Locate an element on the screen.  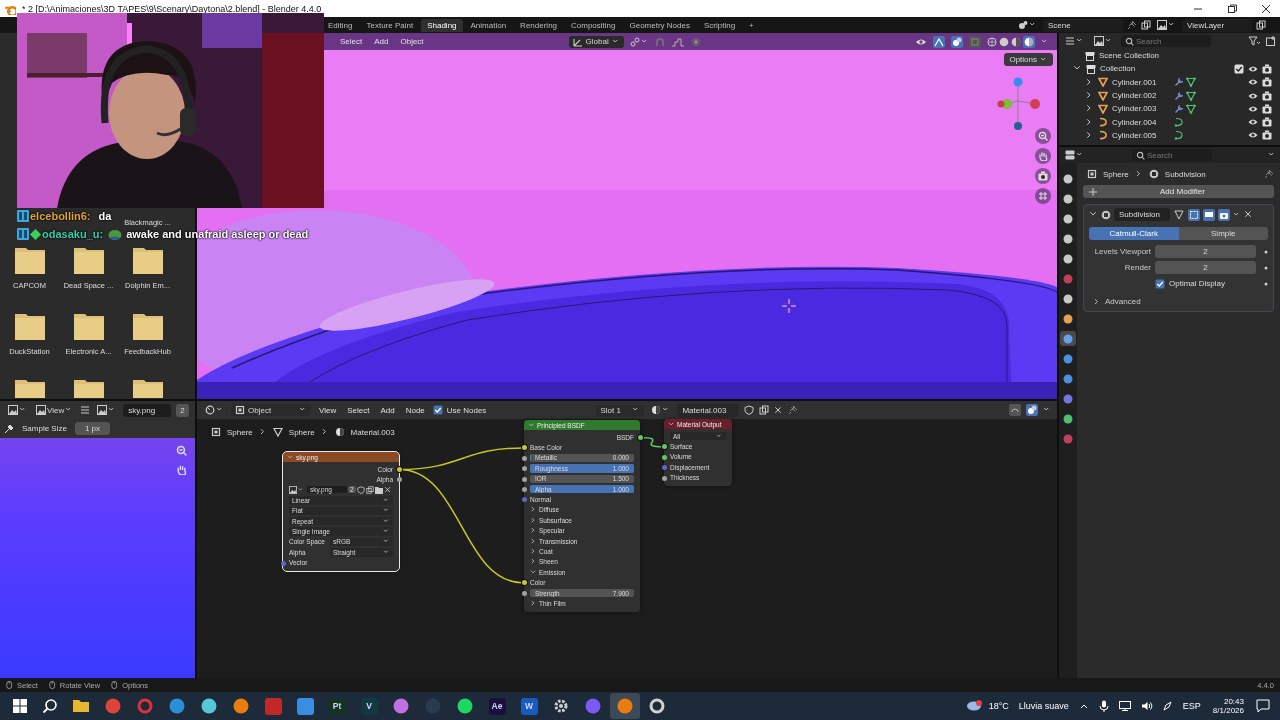
taskbar-app: V is located at coordinates (369, 706).